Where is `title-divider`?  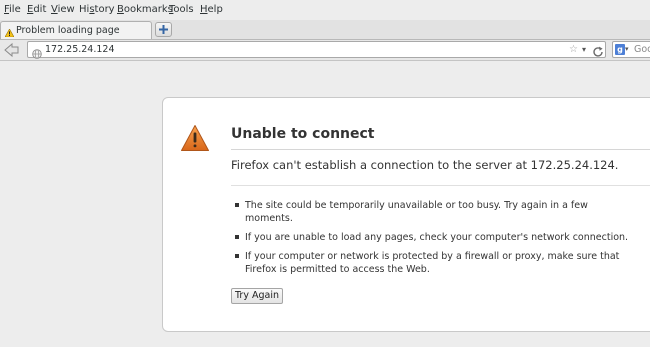
title-divider is located at coordinates (440, 149).